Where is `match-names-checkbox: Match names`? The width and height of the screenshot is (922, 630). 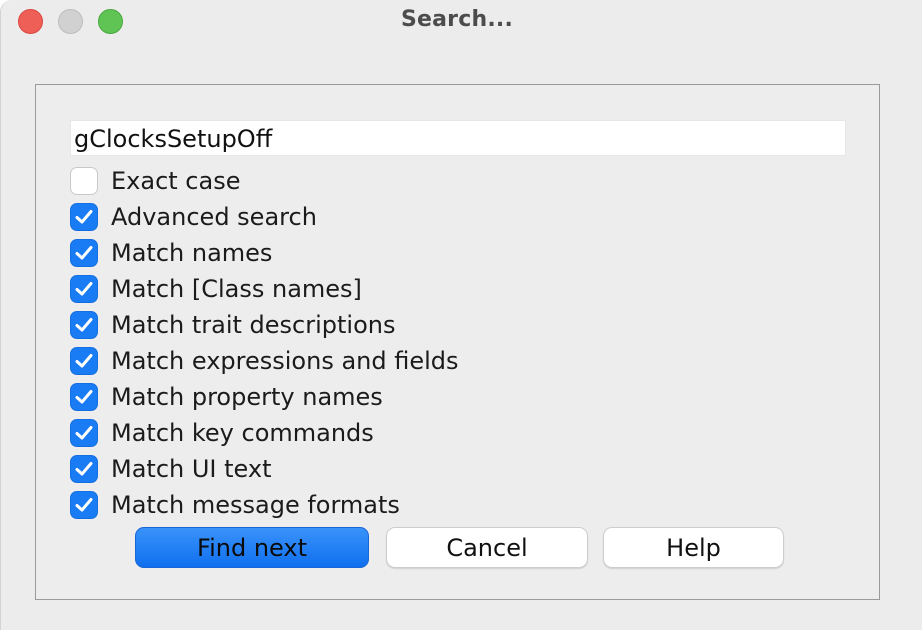
match-names-checkbox: Match names is located at coordinates (171, 253).